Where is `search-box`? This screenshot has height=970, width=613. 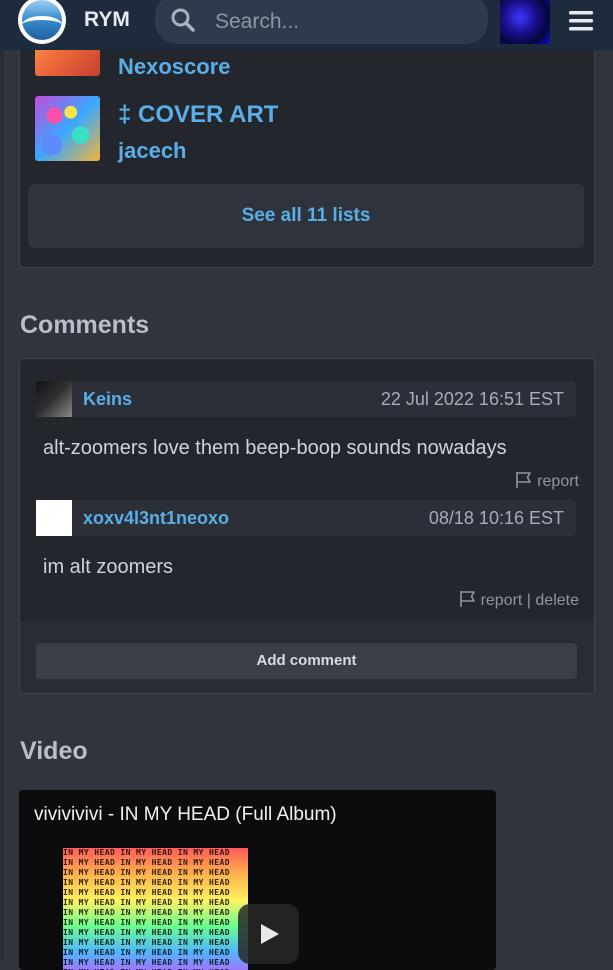
search-box is located at coordinates (321, 22).